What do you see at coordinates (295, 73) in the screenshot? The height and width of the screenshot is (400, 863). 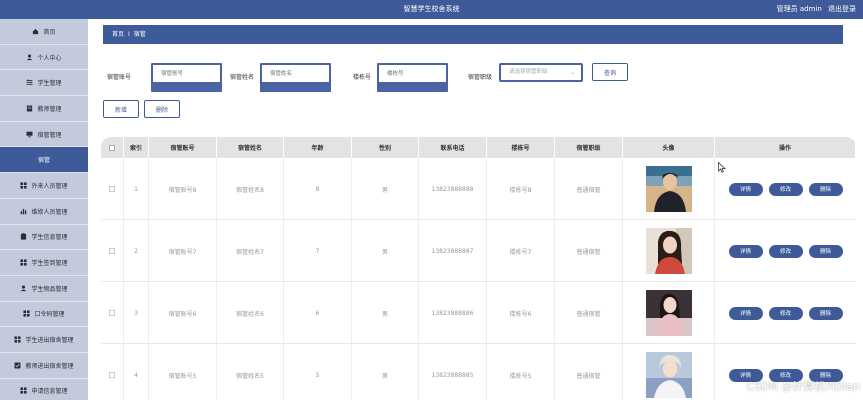 I see `name-search-input` at bounding box center [295, 73].